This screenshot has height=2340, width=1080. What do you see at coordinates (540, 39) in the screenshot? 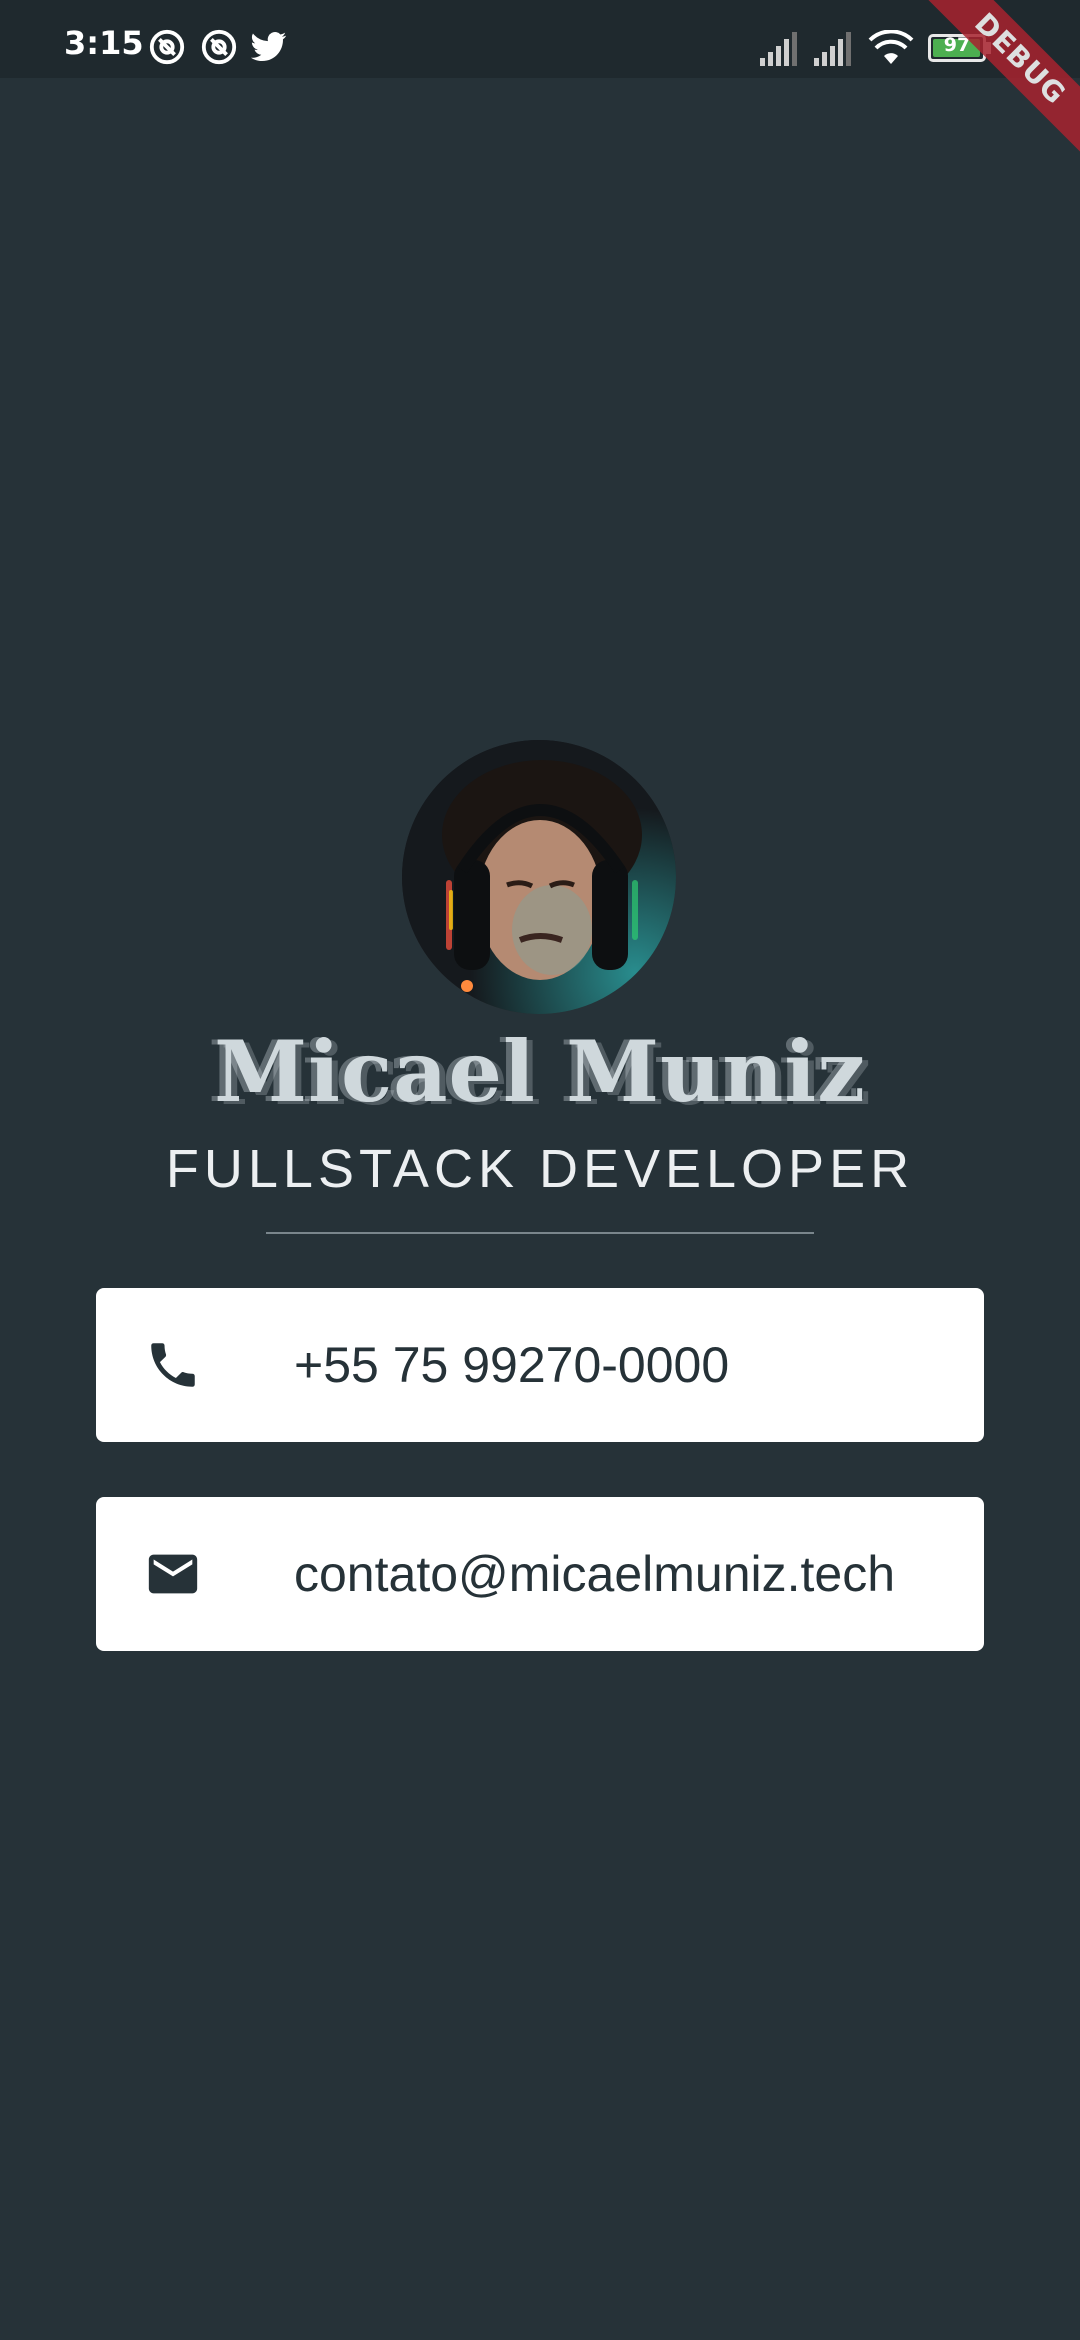
I see `status-bar: 3:15 97` at bounding box center [540, 39].